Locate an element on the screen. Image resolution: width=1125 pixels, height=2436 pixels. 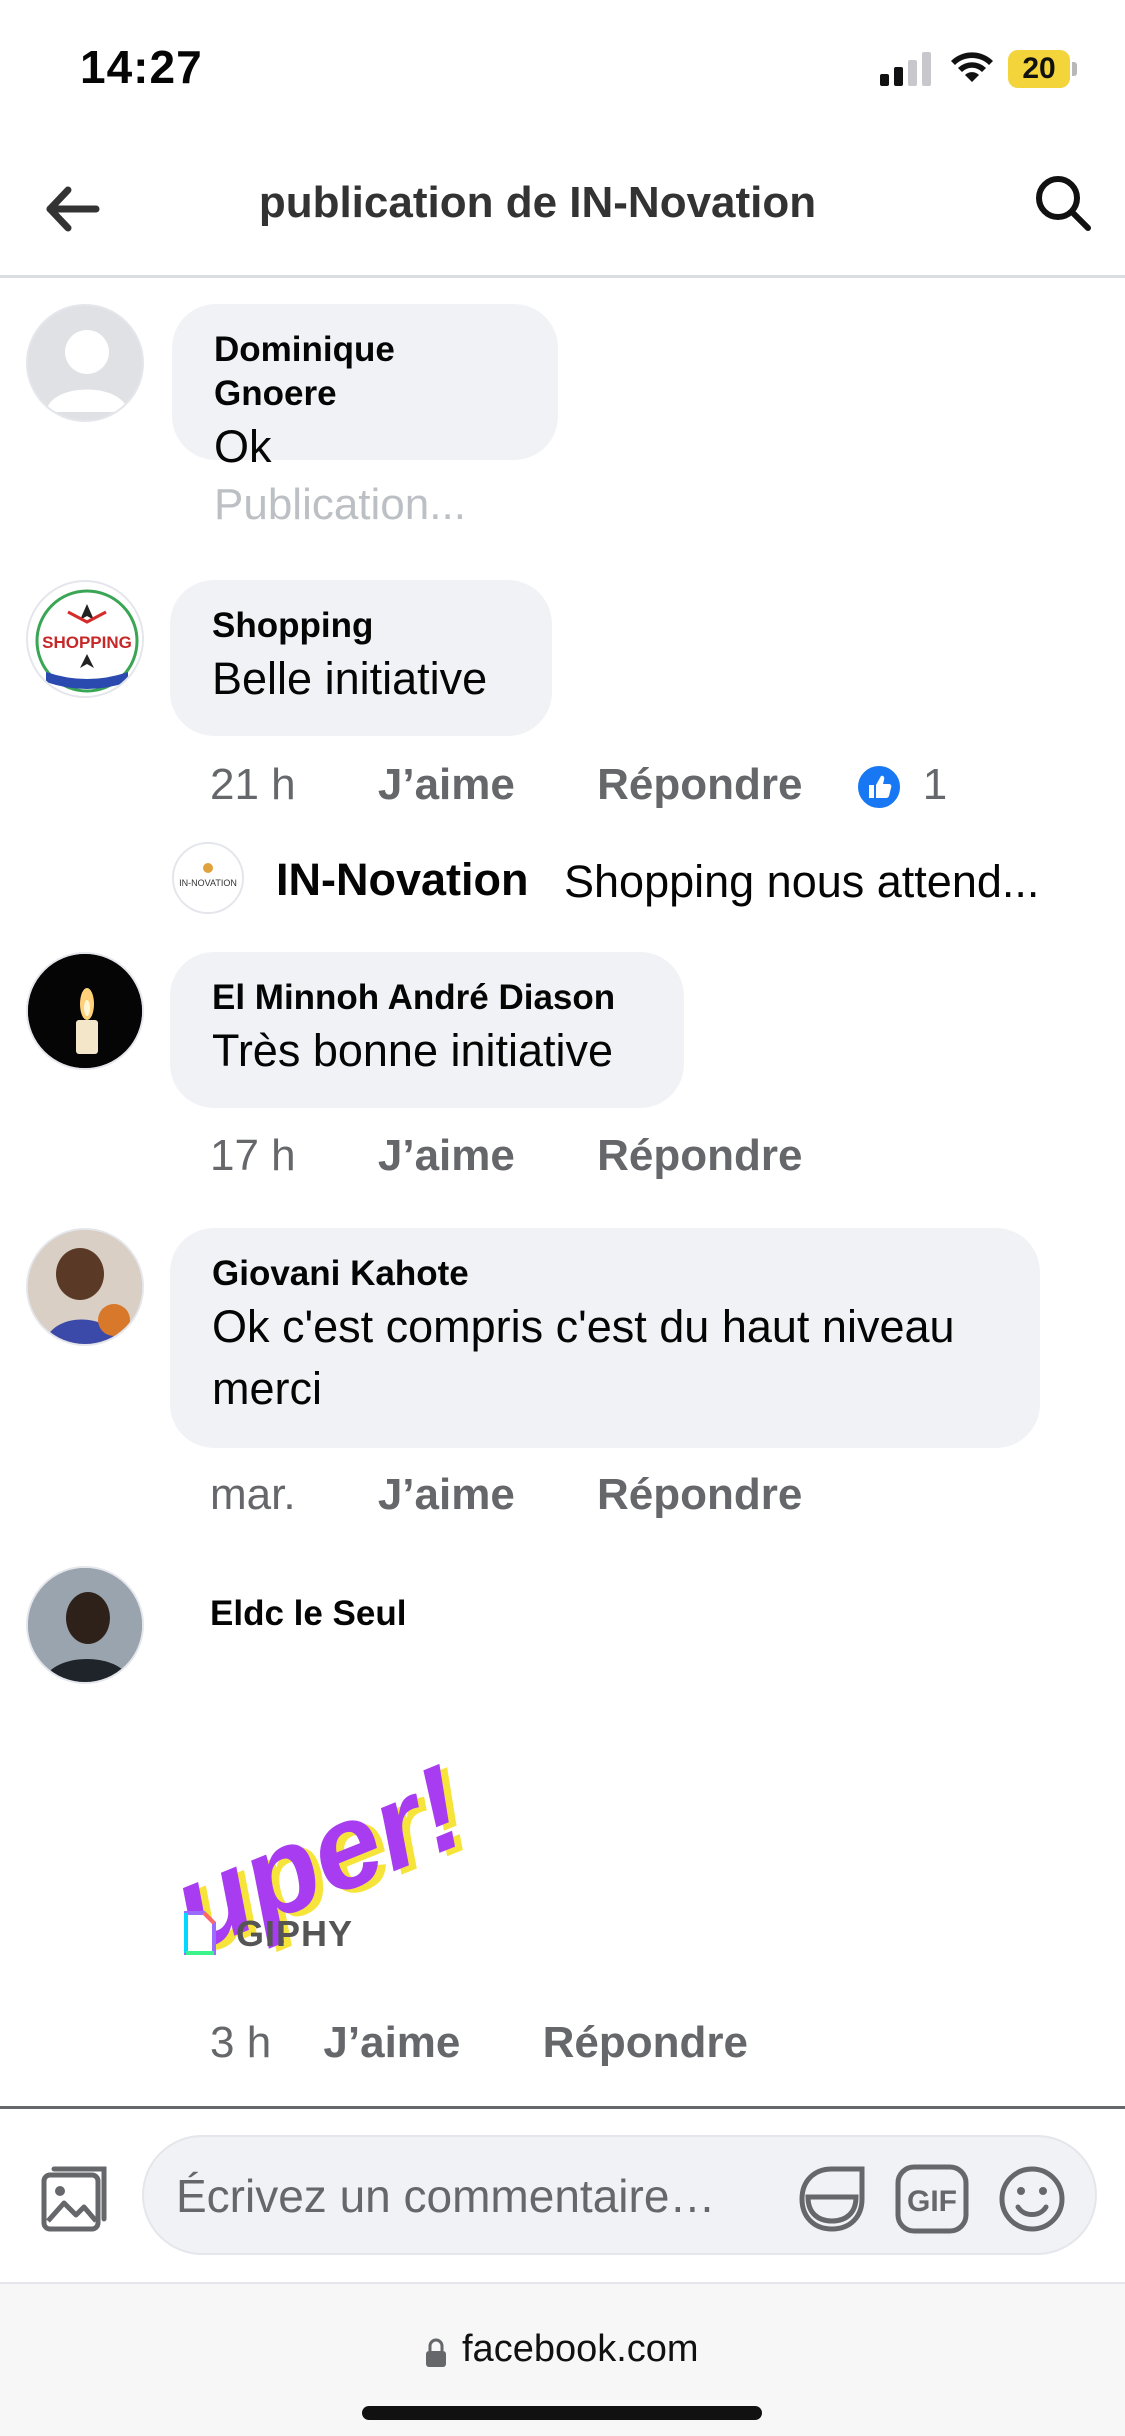
avatar: IN-NOVATION is located at coordinates (208, 878).